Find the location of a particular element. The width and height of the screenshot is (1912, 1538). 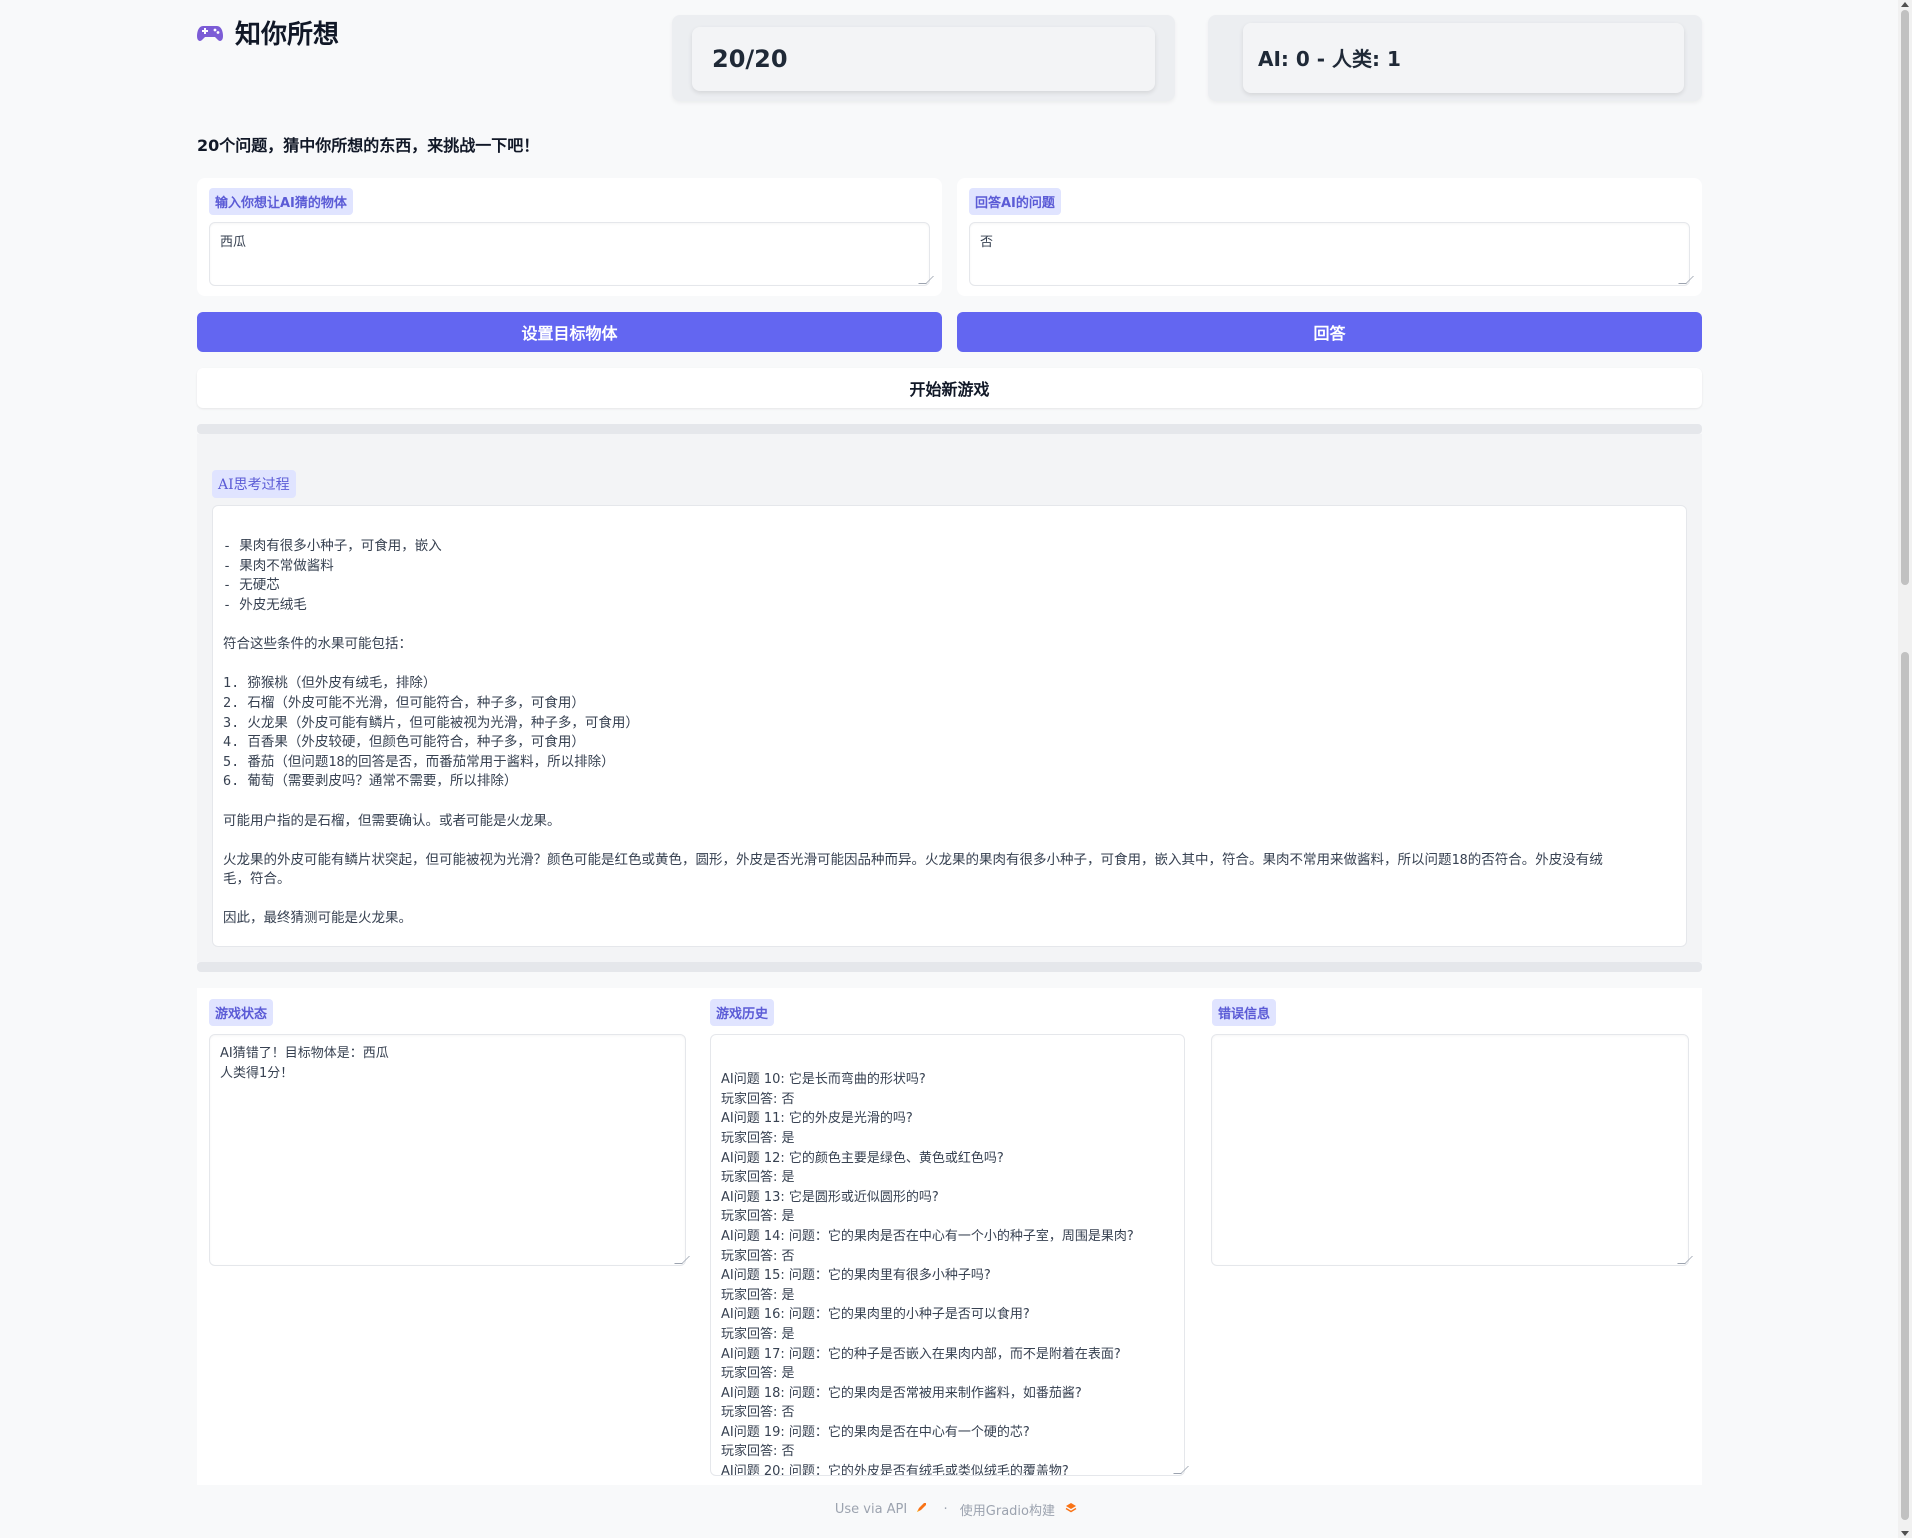

game-status-textbox: AI猜错了！目标物体是：西瓜 人类得1分！ is located at coordinates (447, 1150).